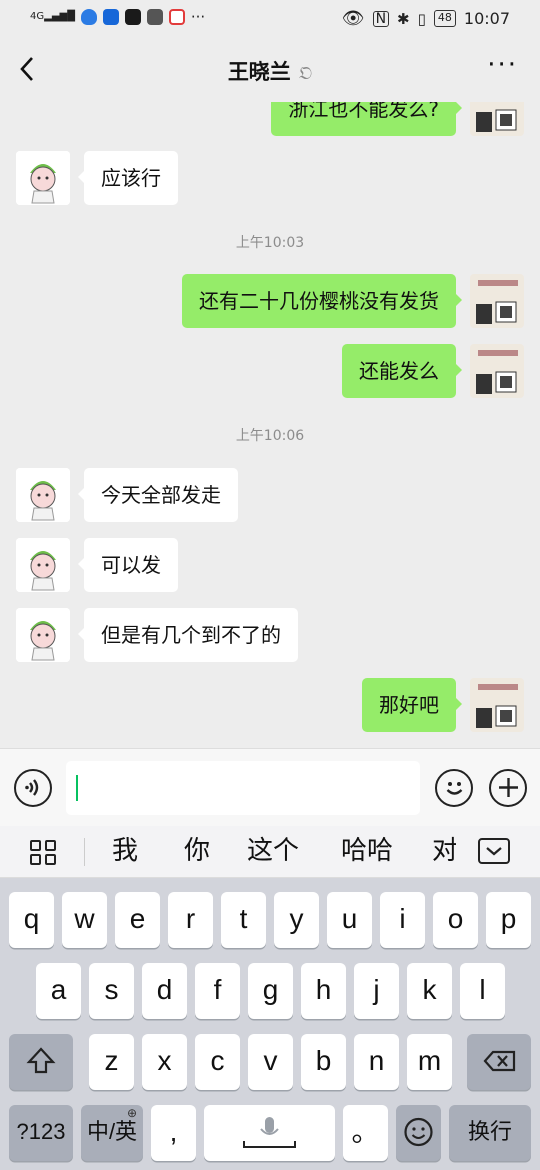  I want to click on more-options-icon: ···, so click(502, 65).